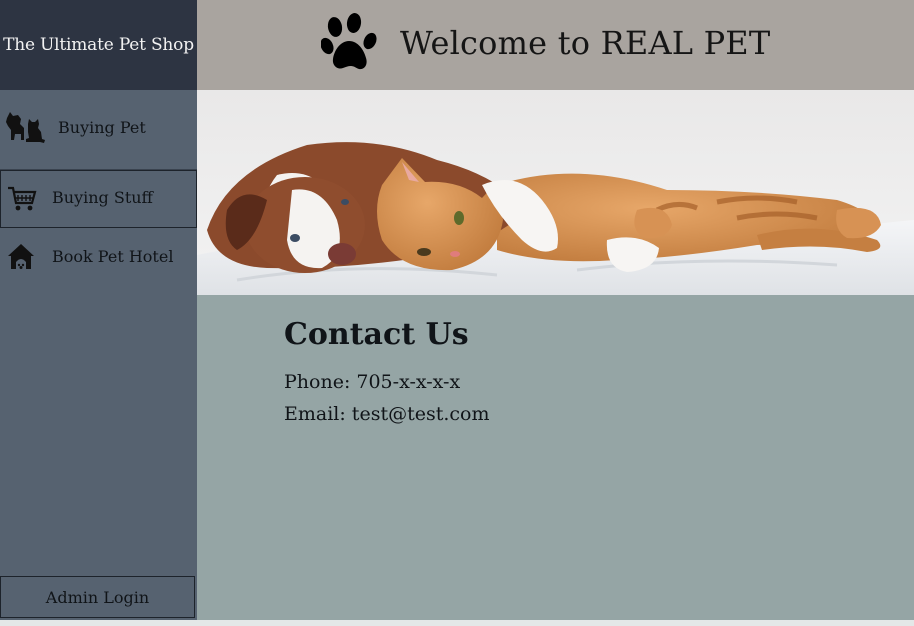  I want to click on cart-icon, so click(22, 199).